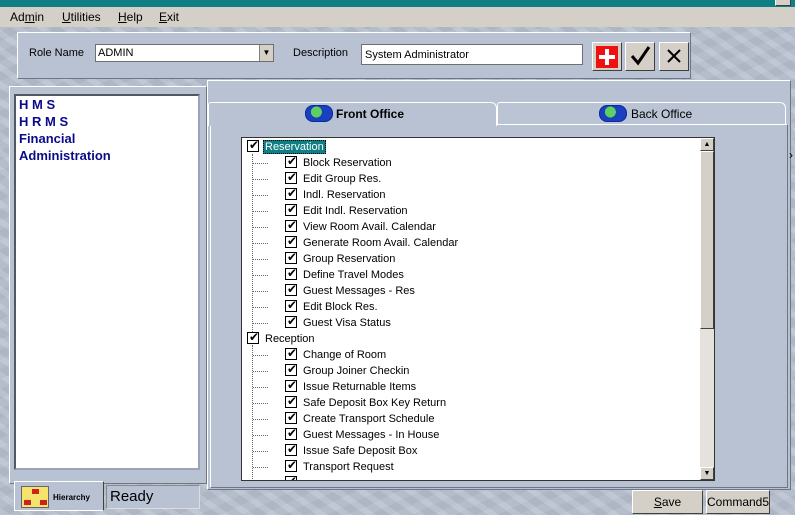 The image size is (795, 515). I want to click on tree-item: Transport Request, so click(477, 466).